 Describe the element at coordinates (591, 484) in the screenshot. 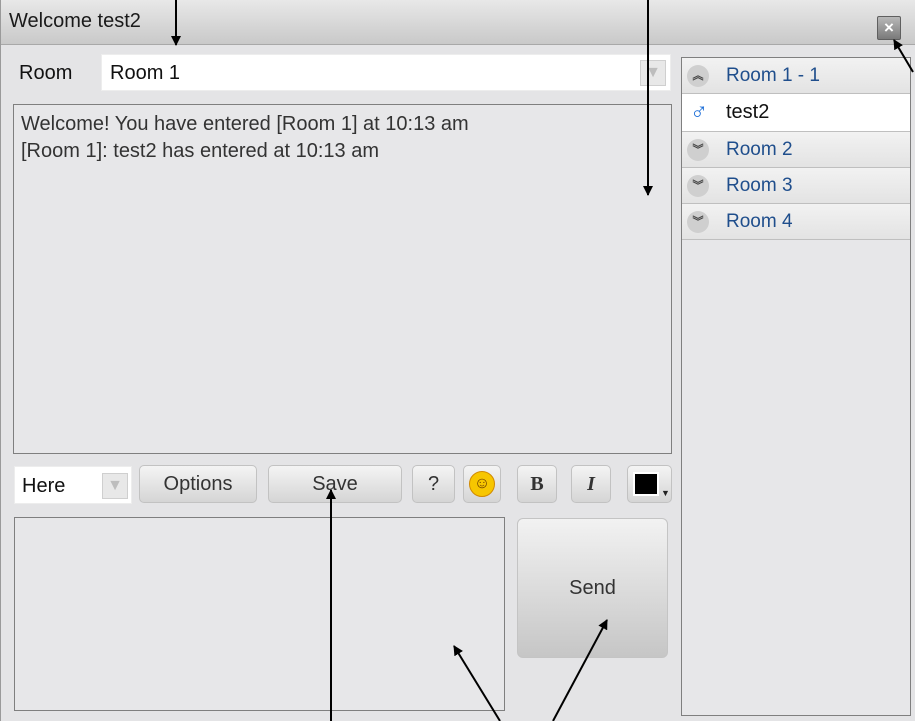

I see `italic-button: I` at that location.